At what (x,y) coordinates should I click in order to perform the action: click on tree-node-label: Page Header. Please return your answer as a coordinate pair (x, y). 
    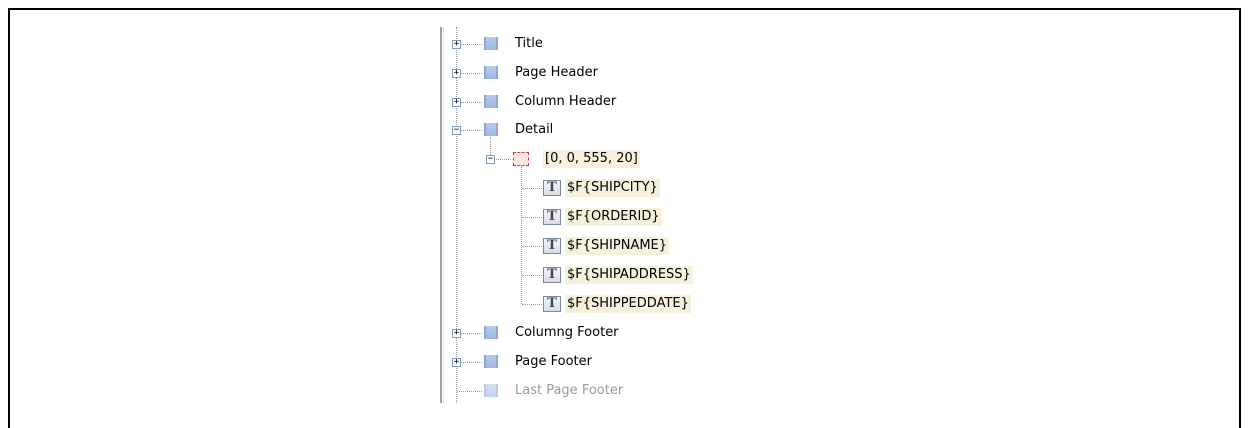
    Looking at the image, I should click on (556, 72).